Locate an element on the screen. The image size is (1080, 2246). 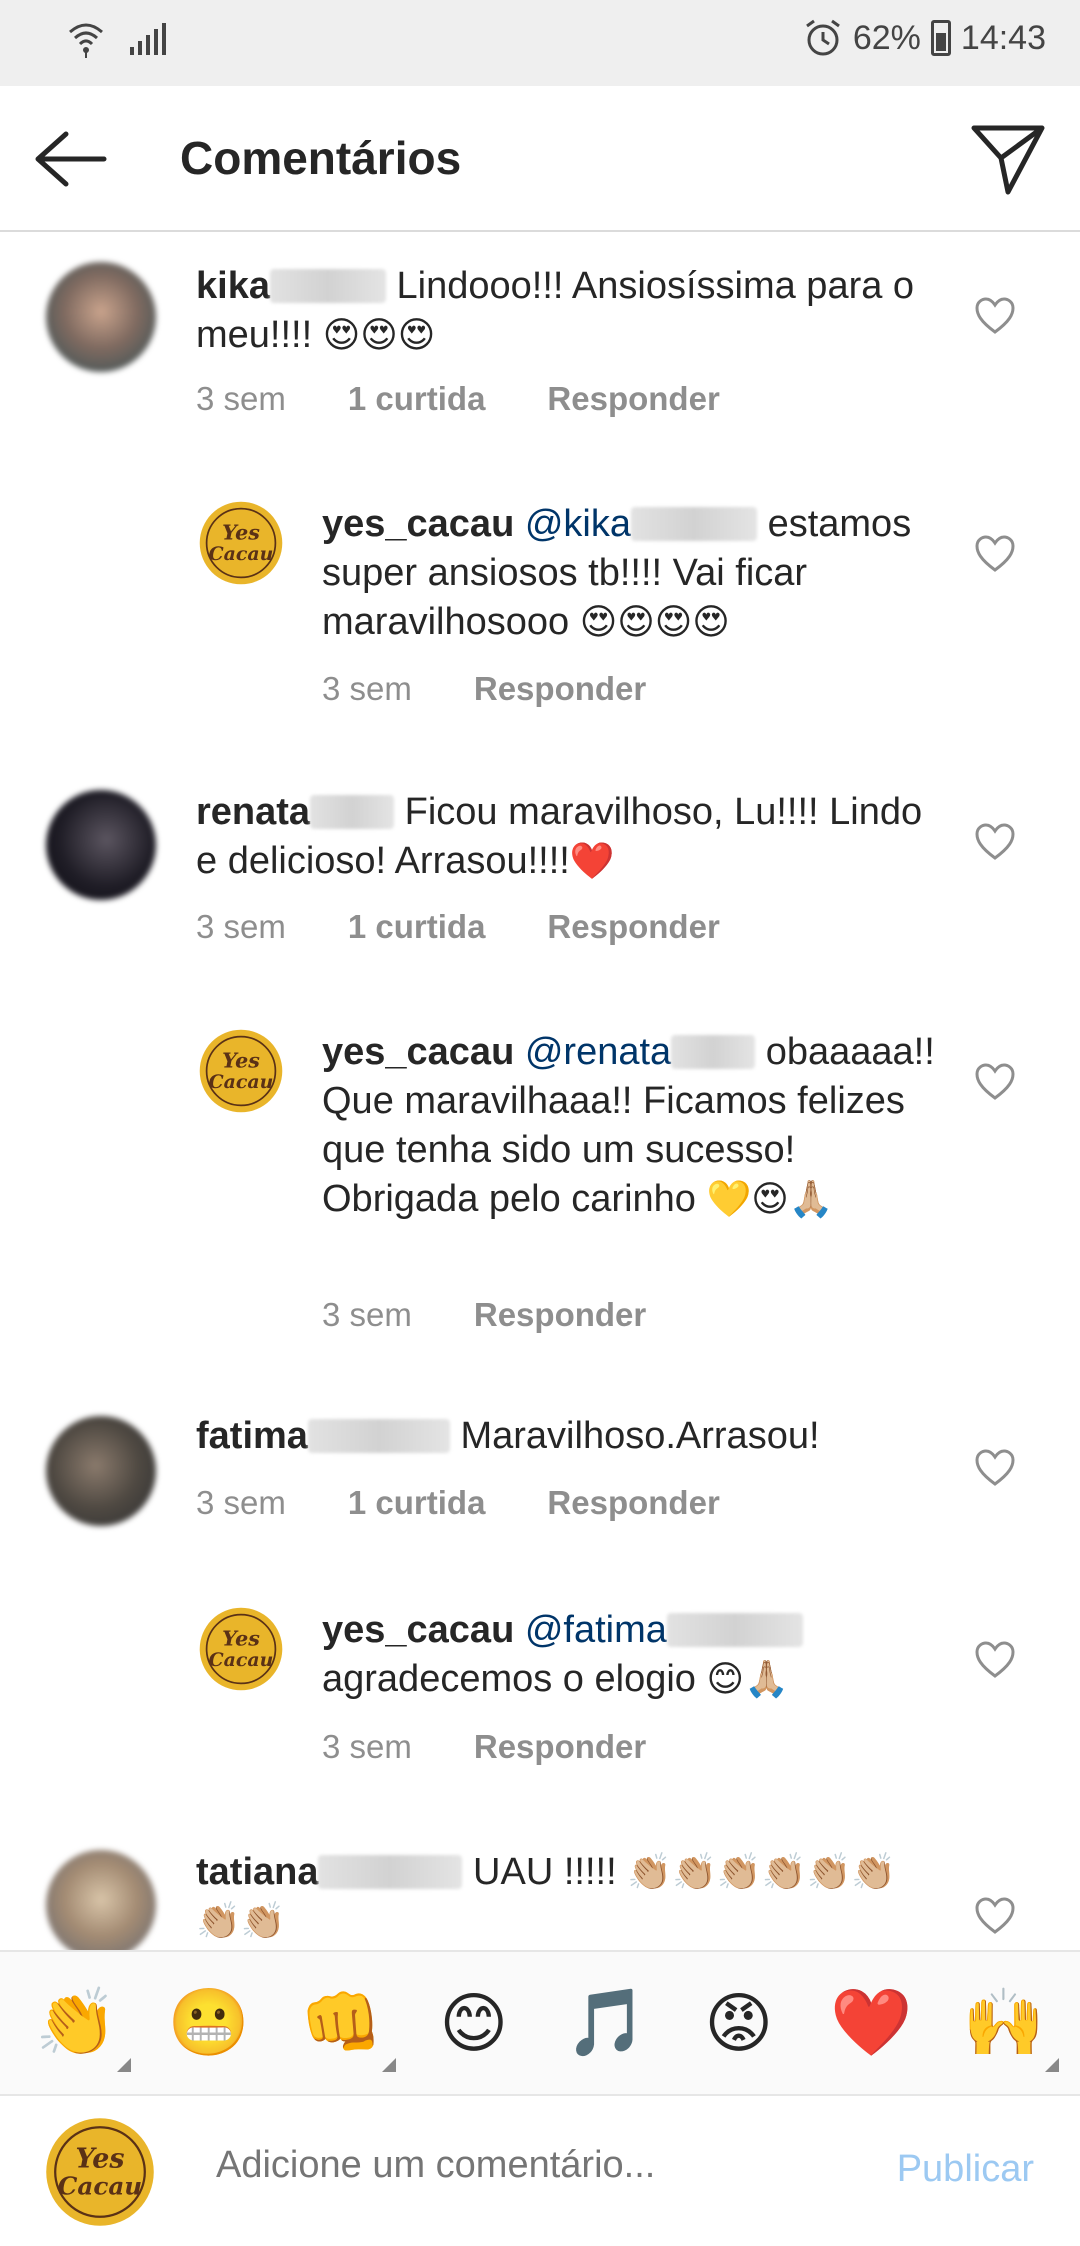
mention-text: @fatima is located at coordinates (596, 1630).